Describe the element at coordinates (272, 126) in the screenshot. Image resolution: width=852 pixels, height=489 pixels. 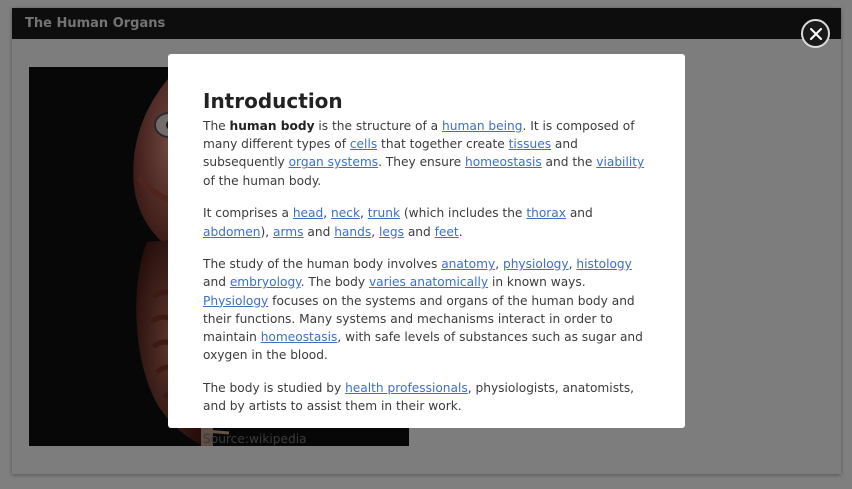
I see `bold-term: human body` at that location.